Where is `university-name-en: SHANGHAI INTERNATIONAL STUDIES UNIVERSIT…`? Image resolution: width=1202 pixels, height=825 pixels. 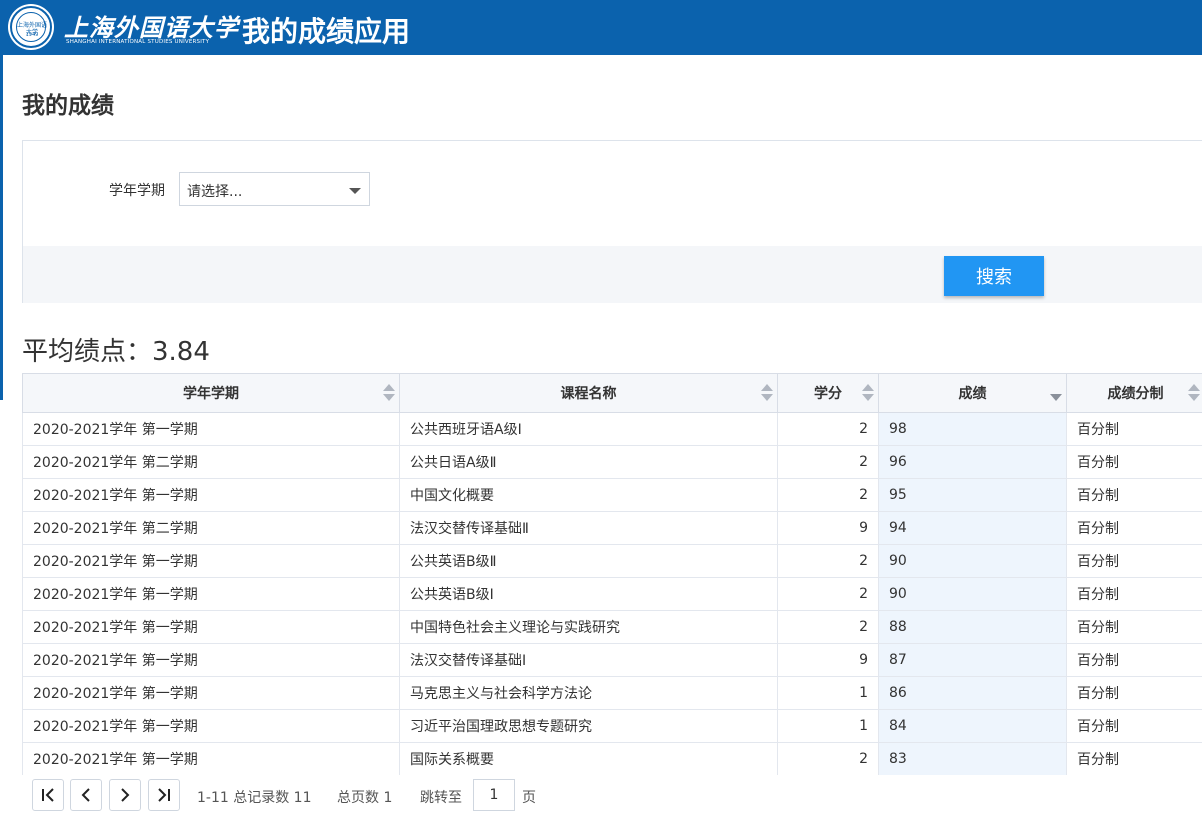 university-name-en: SHANGHAI INTERNATIONAL STUDIES UNIVERSIT… is located at coordinates (138, 42).